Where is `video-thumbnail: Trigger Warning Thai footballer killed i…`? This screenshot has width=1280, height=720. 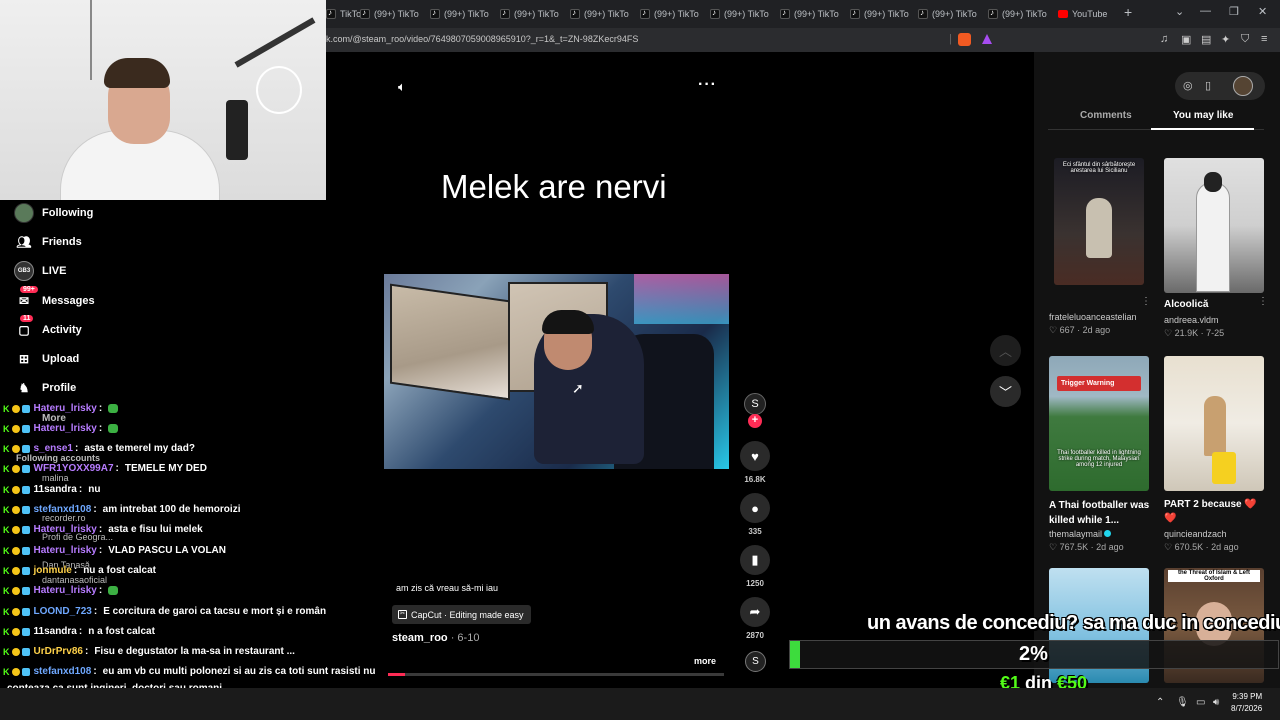 video-thumbnail: Trigger Warning Thai footballer killed i… is located at coordinates (1099, 423).